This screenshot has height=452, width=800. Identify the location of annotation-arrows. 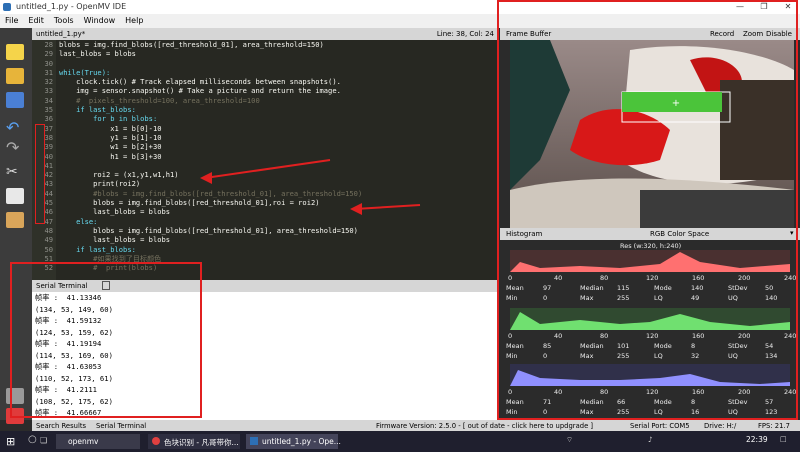
(310, 187).